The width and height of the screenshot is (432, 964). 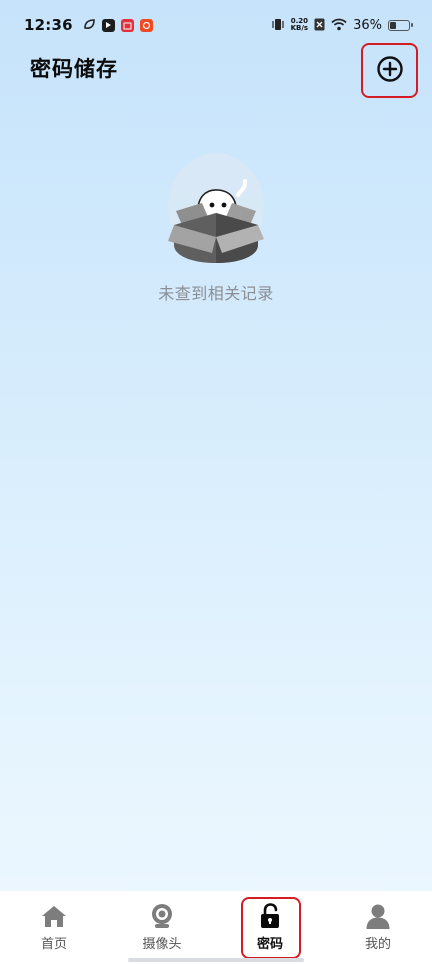 I want to click on battery-fill, so click(x=393, y=25).